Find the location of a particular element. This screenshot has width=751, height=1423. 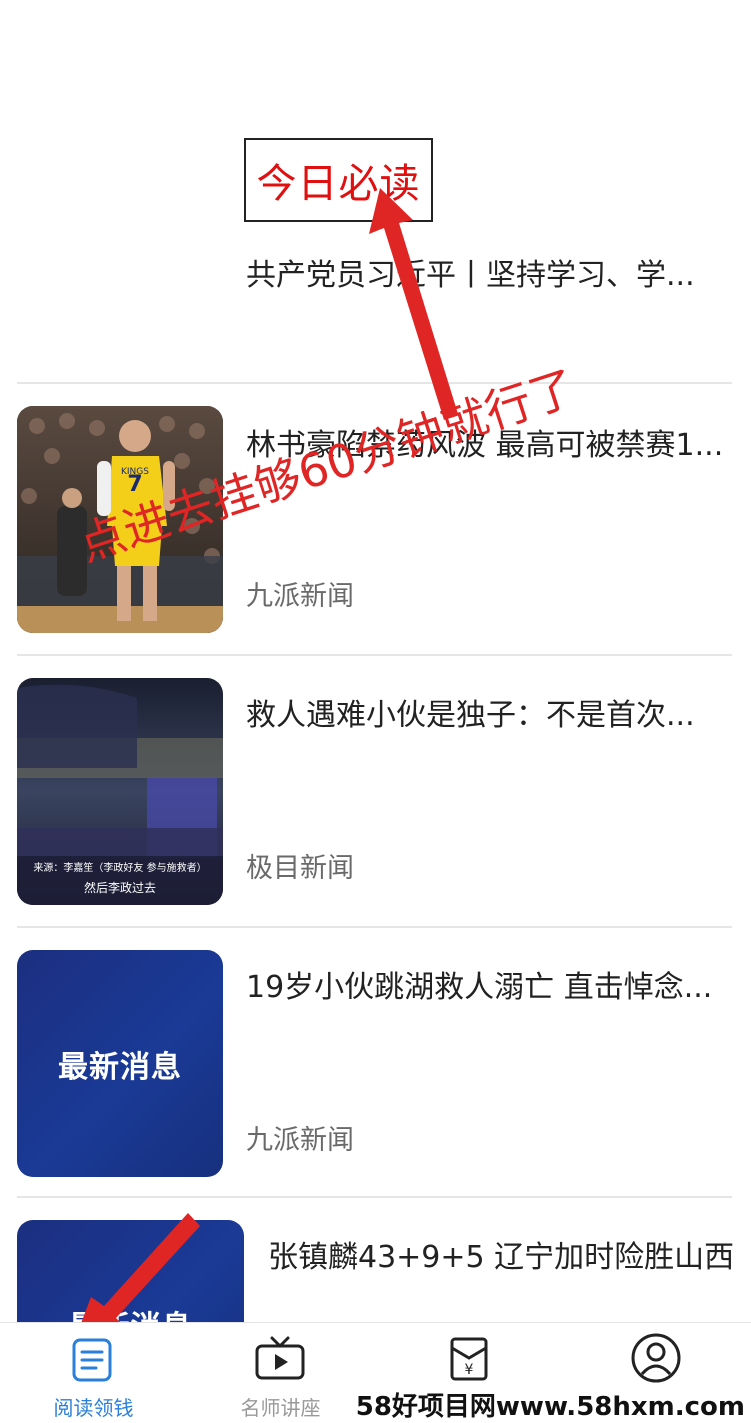

user-icon is located at coordinates (656, 1360).